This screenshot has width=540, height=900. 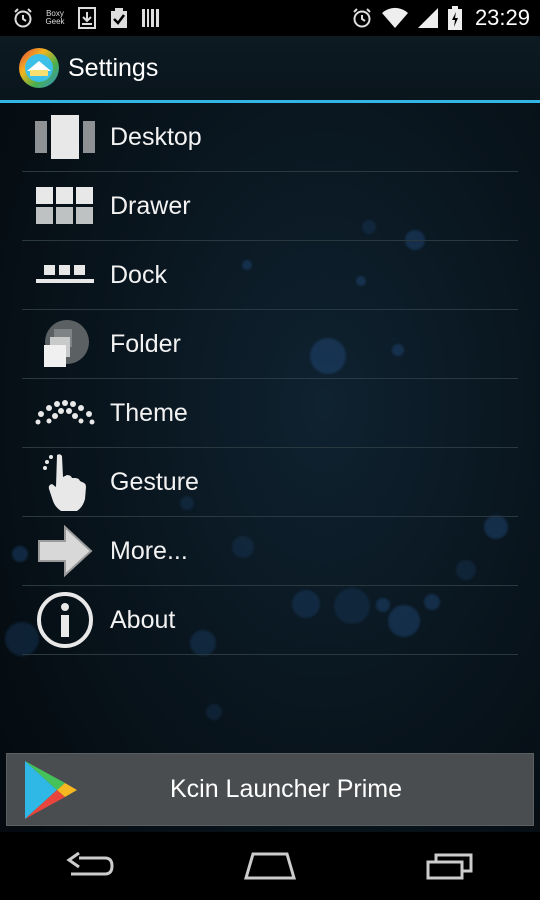 What do you see at coordinates (65, 482) in the screenshot?
I see `gesture-icon` at bounding box center [65, 482].